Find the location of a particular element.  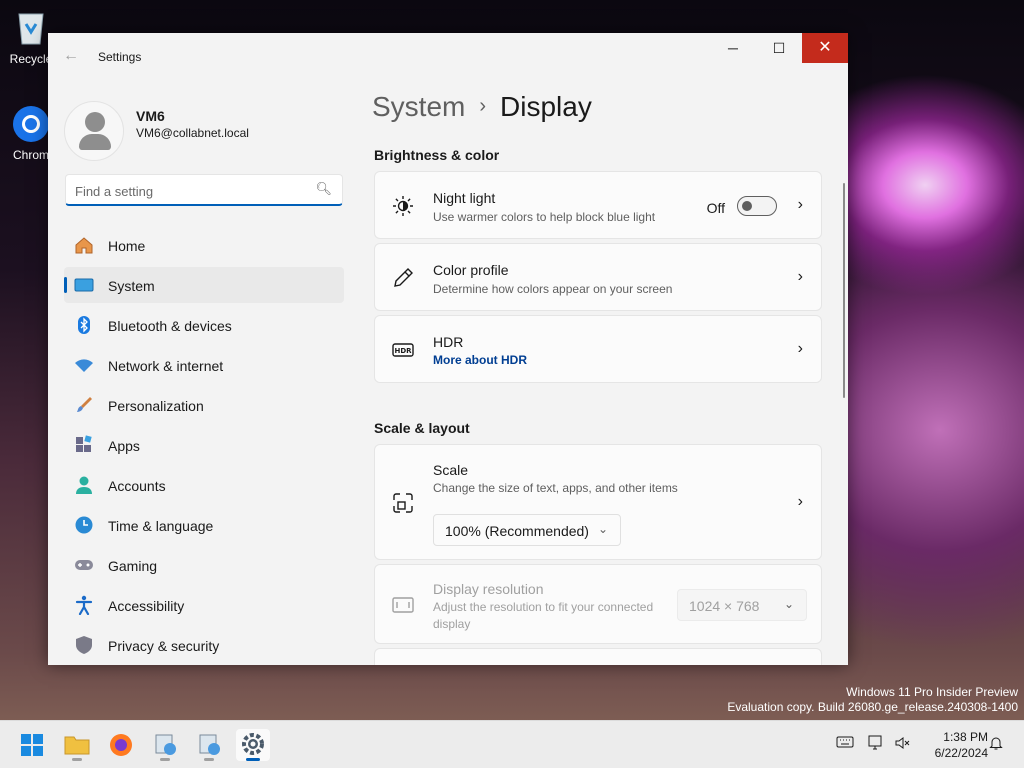

sidebar-item-label: Time & language is located at coordinates (161, 526).